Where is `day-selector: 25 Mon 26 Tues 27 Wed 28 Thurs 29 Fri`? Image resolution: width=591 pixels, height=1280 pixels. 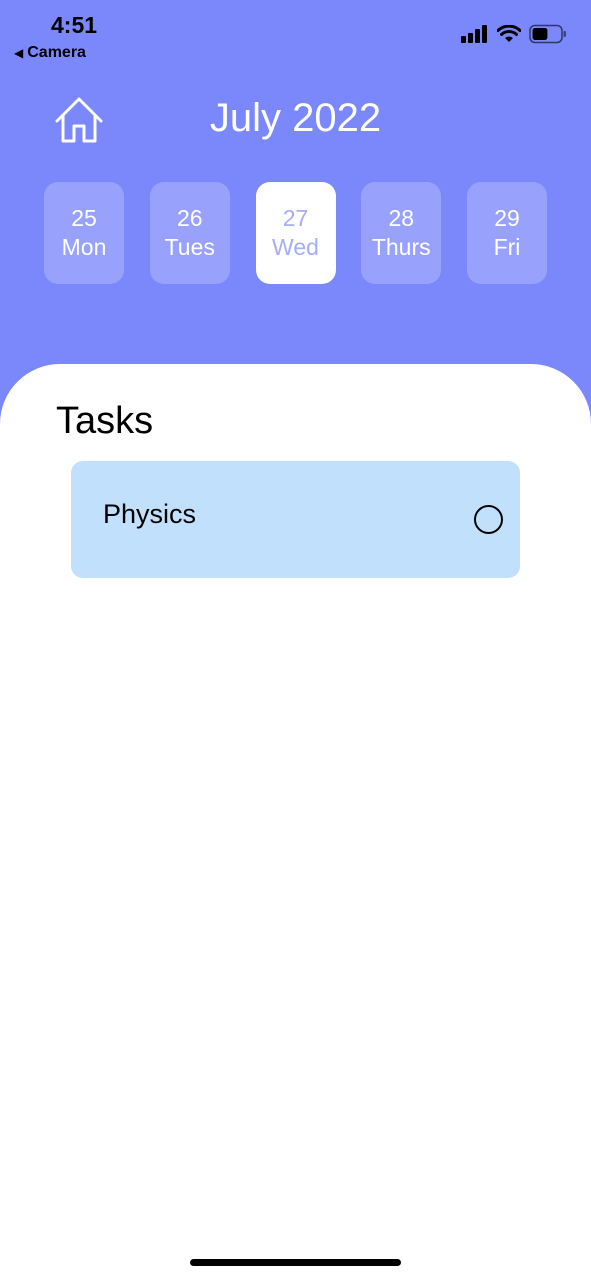
day-selector: 25 Mon 26 Tues 27 Wed 28 Thurs 29 Fri is located at coordinates (295, 233).